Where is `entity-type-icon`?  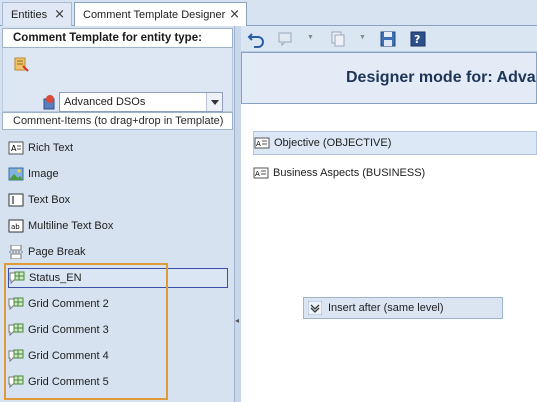
entity-type-icon is located at coordinates (21, 64).